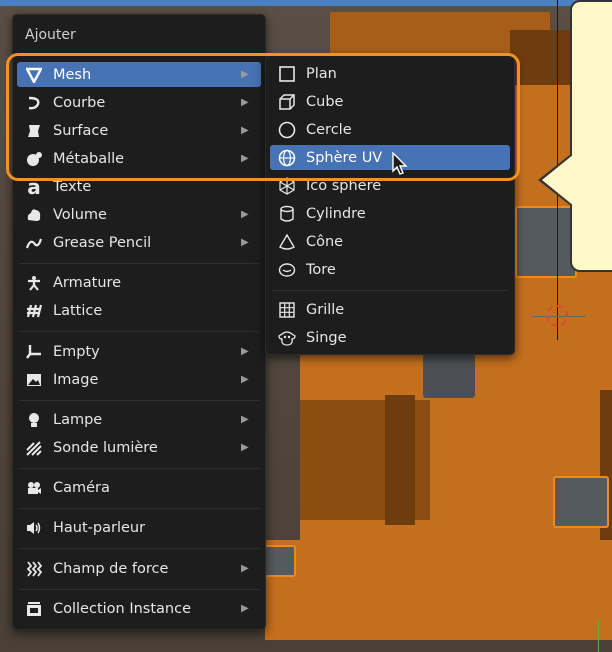 Image resolution: width=612 pixels, height=652 pixels. I want to click on submenu-item-label: Cercle, so click(329, 129).